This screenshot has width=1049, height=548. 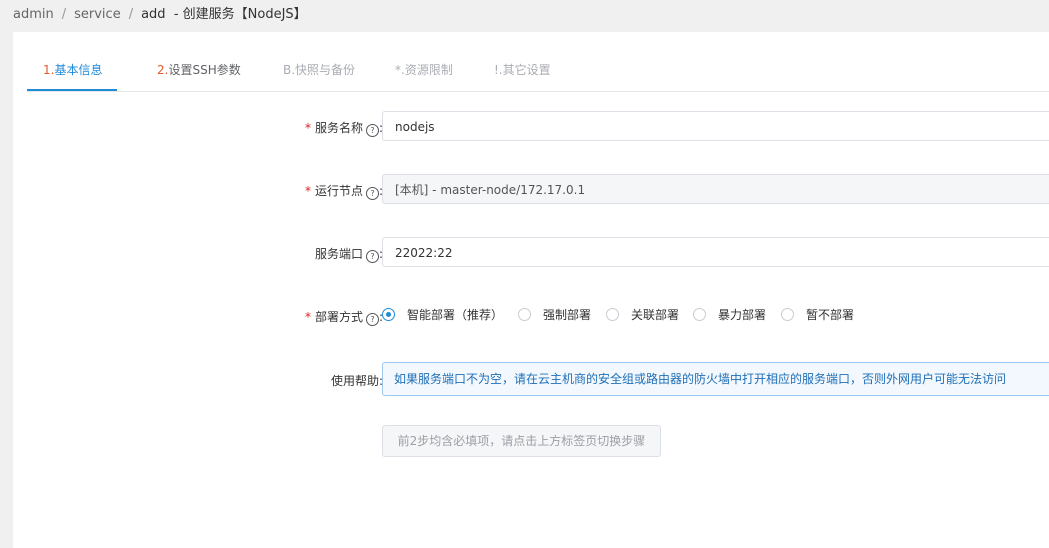 I want to click on tab-ssh-settings: 2.设置SSH参数, so click(x=199, y=73).